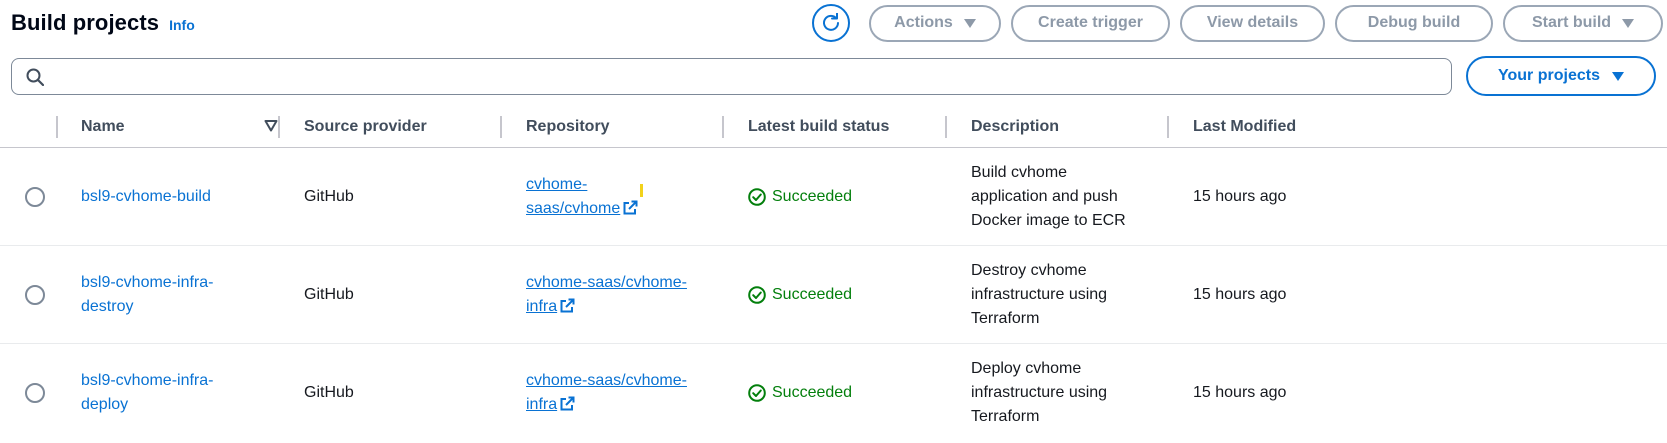 The width and height of the screenshot is (1667, 443). What do you see at coordinates (1244, 127) in the screenshot?
I see `column-header-last-modified: Last Modified` at bounding box center [1244, 127].